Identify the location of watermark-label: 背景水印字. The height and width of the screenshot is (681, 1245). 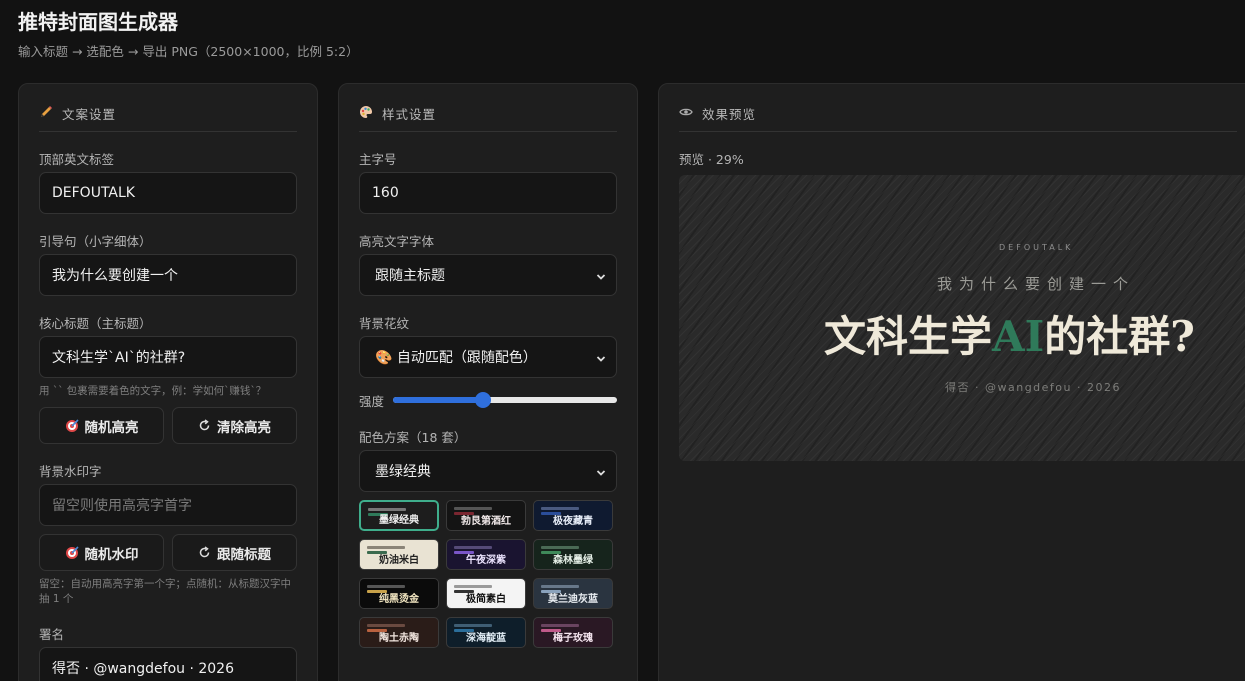
(70, 471).